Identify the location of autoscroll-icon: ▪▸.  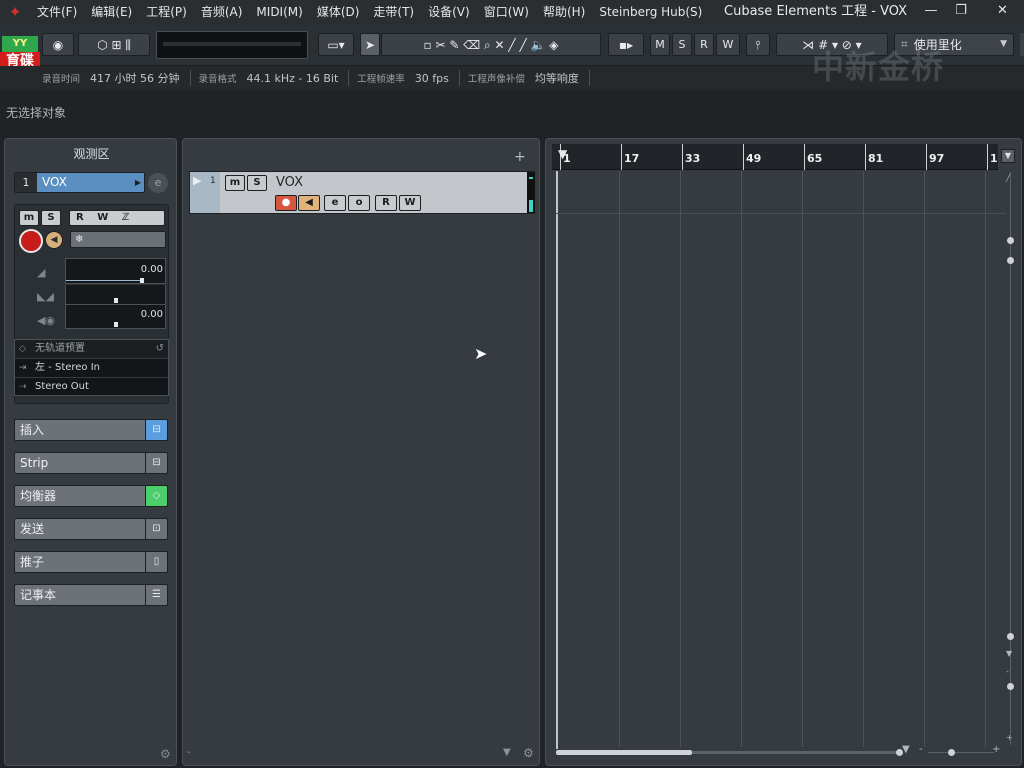
(626, 44).